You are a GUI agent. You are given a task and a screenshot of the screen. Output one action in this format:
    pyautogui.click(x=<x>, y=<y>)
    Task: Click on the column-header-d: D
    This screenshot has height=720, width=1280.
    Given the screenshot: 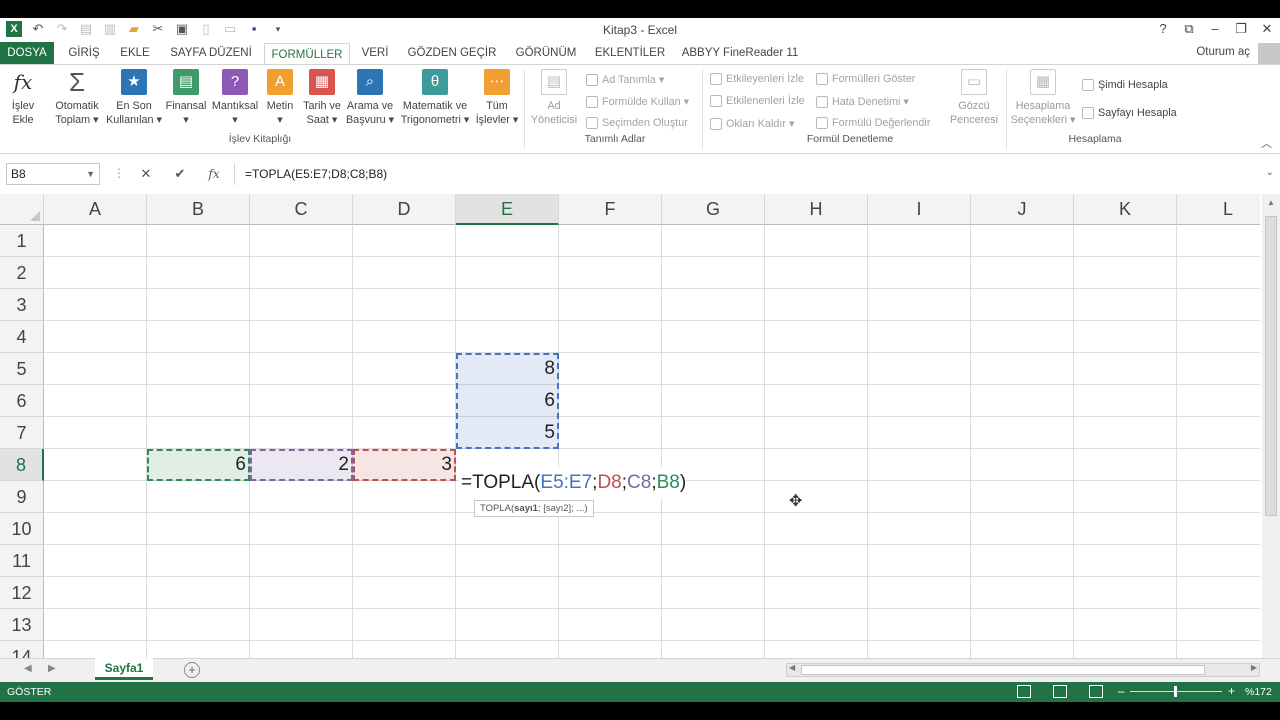 What is the action you would take?
    pyautogui.click(x=404, y=209)
    